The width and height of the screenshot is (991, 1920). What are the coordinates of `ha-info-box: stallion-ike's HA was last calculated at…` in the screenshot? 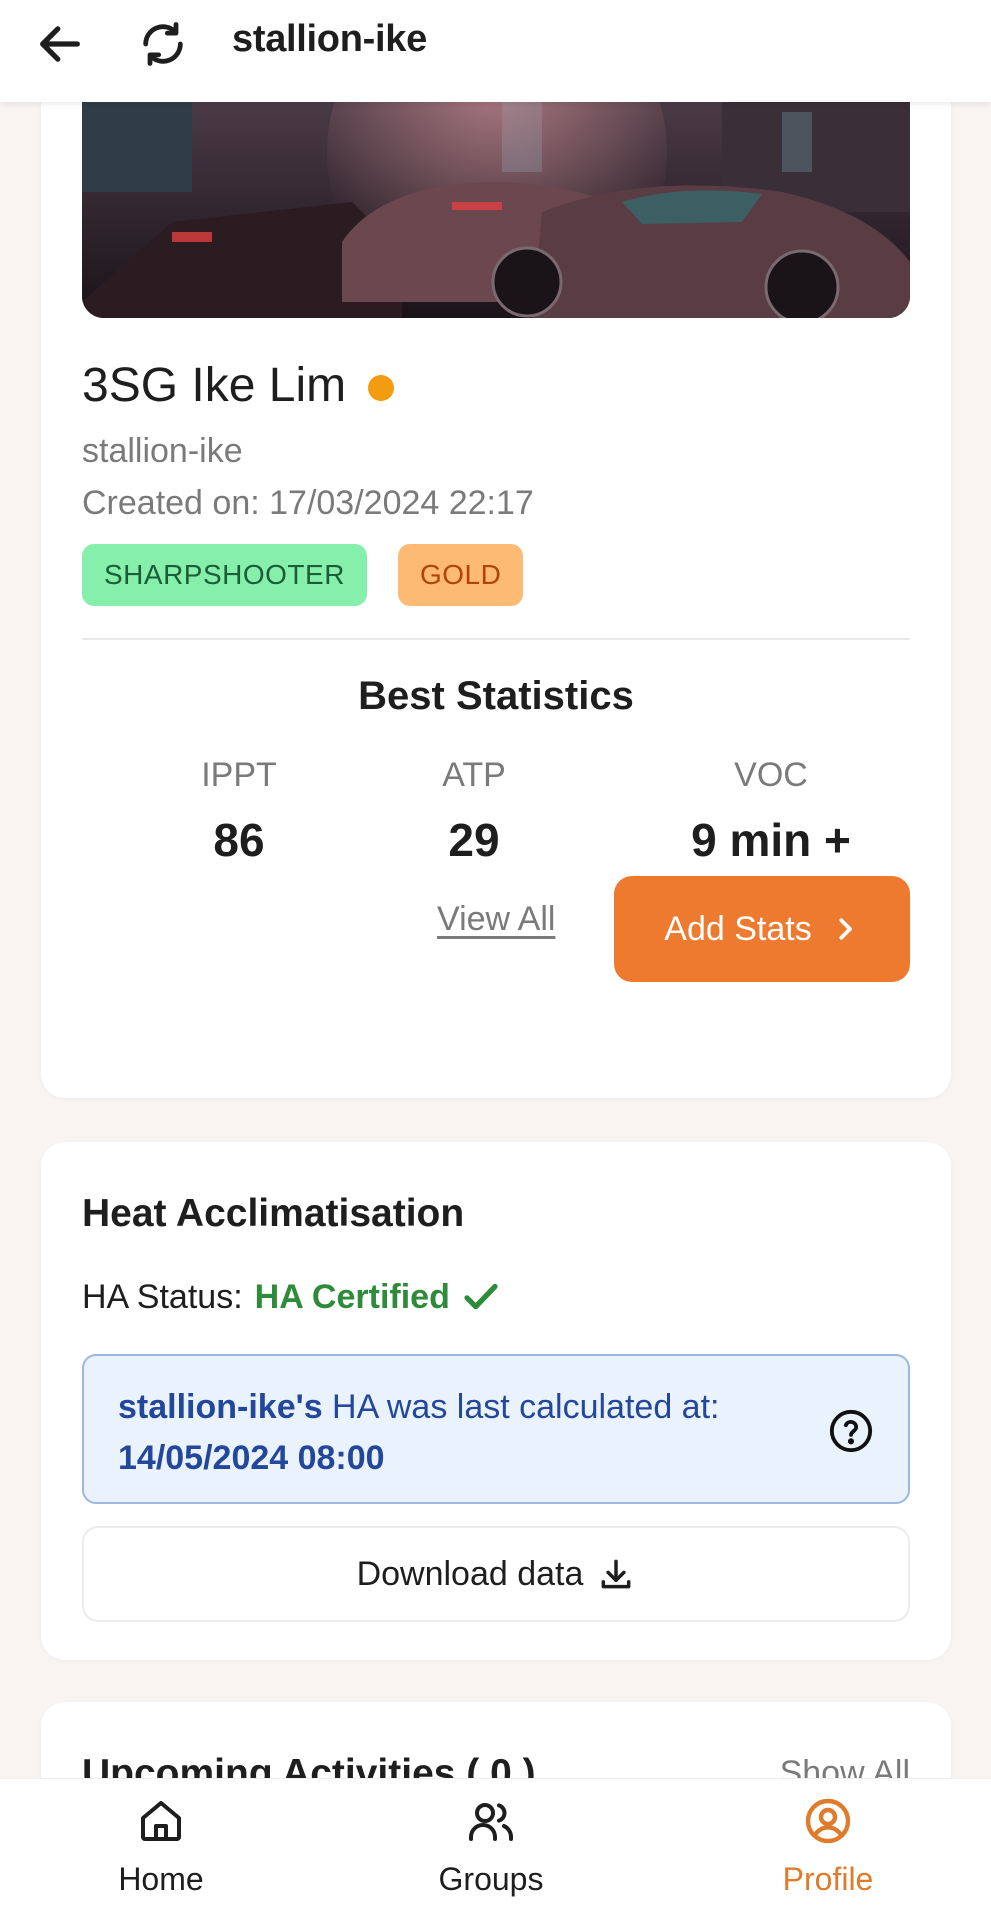 It's located at (496, 1429).